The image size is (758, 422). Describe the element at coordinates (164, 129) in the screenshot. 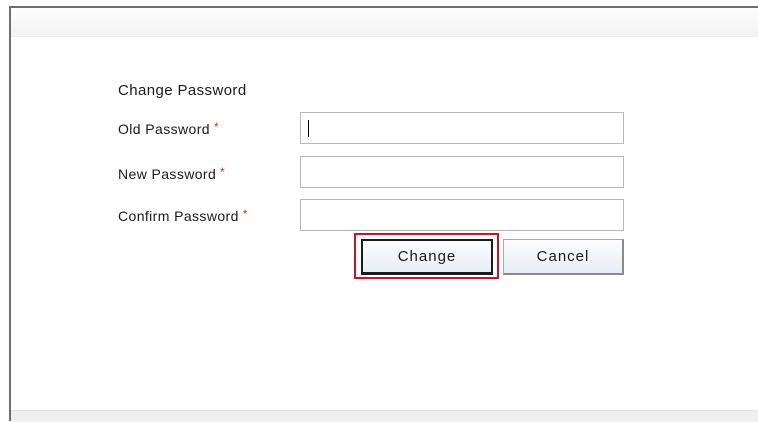

I see `old-password-label-text: Old Password` at that location.